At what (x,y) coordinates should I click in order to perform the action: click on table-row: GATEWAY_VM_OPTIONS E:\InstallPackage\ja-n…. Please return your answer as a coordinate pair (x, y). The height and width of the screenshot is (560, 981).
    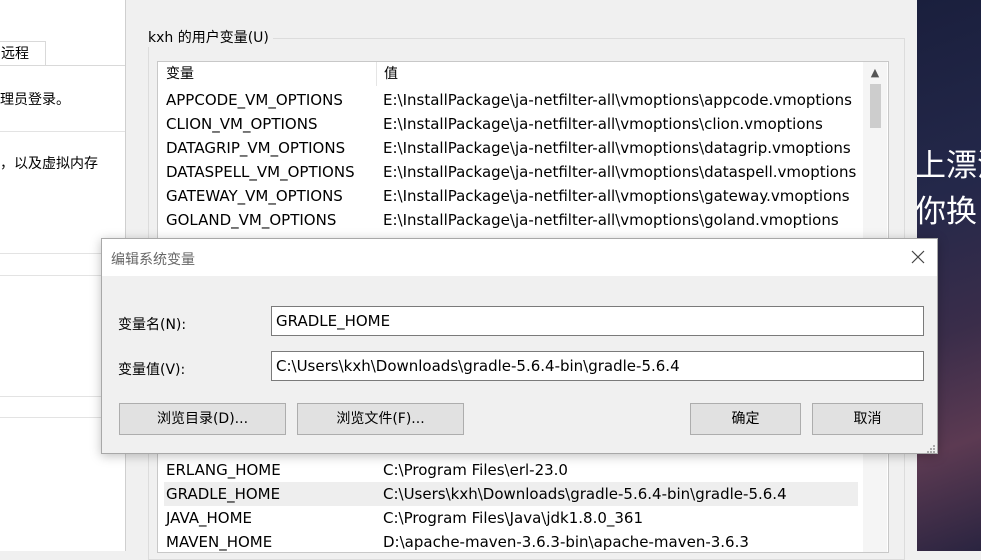
    Looking at the image, I should click on (511, 196).